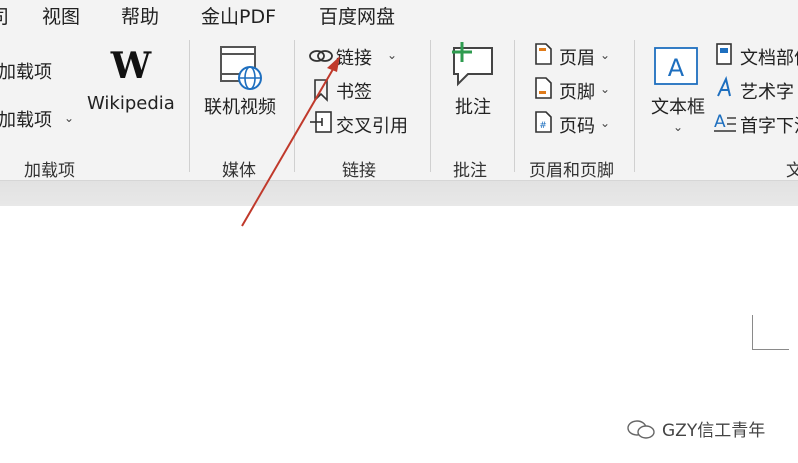  What do you see at coordinates (577, 57) in the screenshot?
I see `header-button: 页眉` at bounding box center [577, 57].